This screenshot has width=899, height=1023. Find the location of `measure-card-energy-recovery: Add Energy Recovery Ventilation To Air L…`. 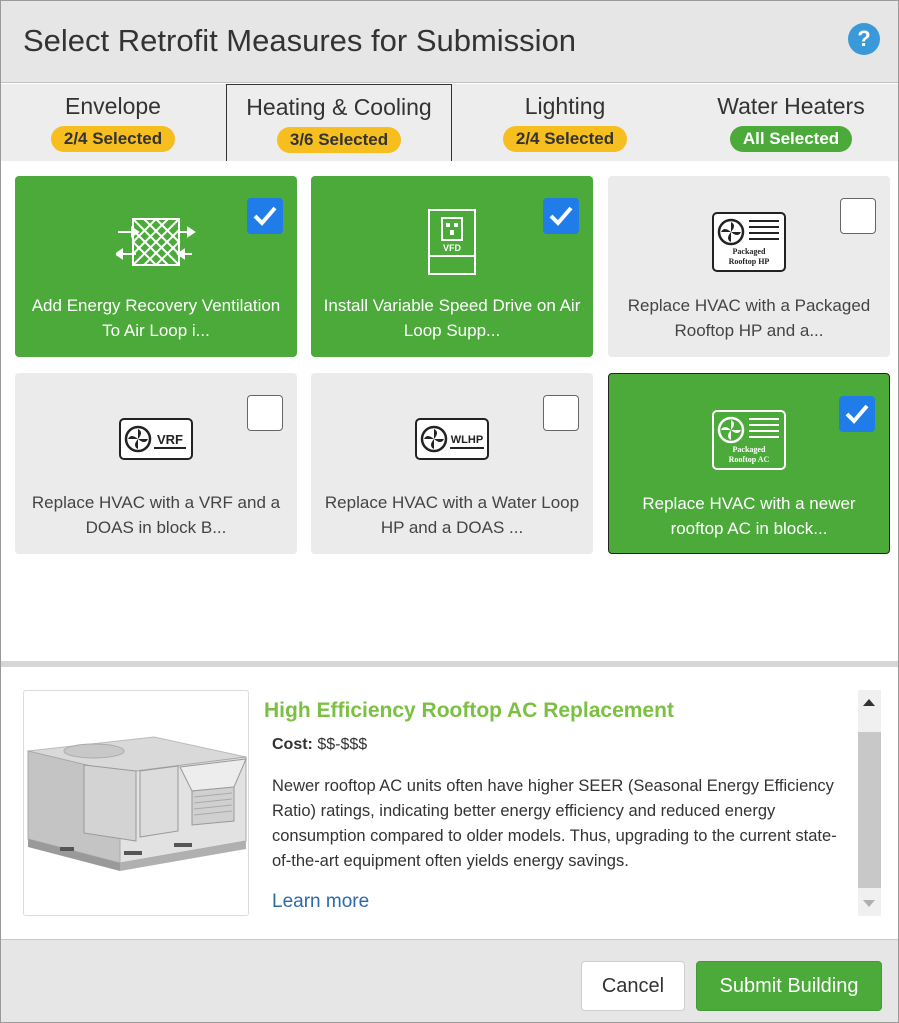

measure-card-energy-recovery: Add Energy Recovery Ventilation To Air L… is located at coordinates (156, 266).